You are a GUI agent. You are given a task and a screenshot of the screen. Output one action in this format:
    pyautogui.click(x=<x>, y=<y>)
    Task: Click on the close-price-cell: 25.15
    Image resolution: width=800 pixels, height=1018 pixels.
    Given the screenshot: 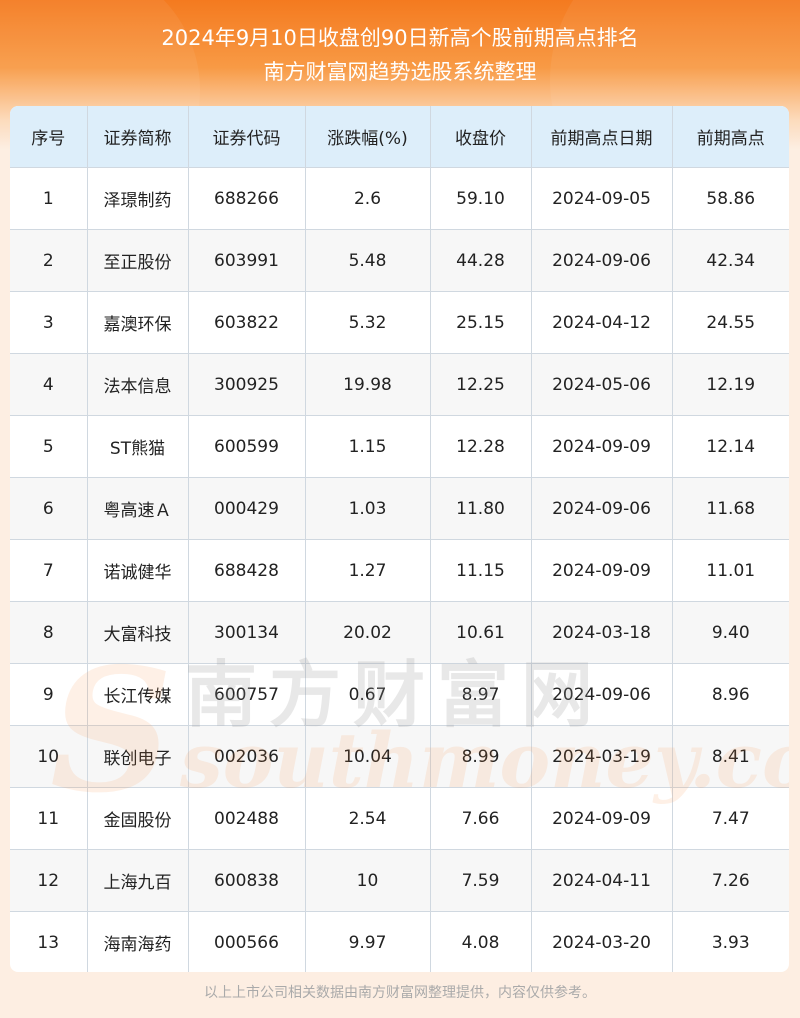 What is the action you would take?
    pyautogui.click(x=480, y=322)
    